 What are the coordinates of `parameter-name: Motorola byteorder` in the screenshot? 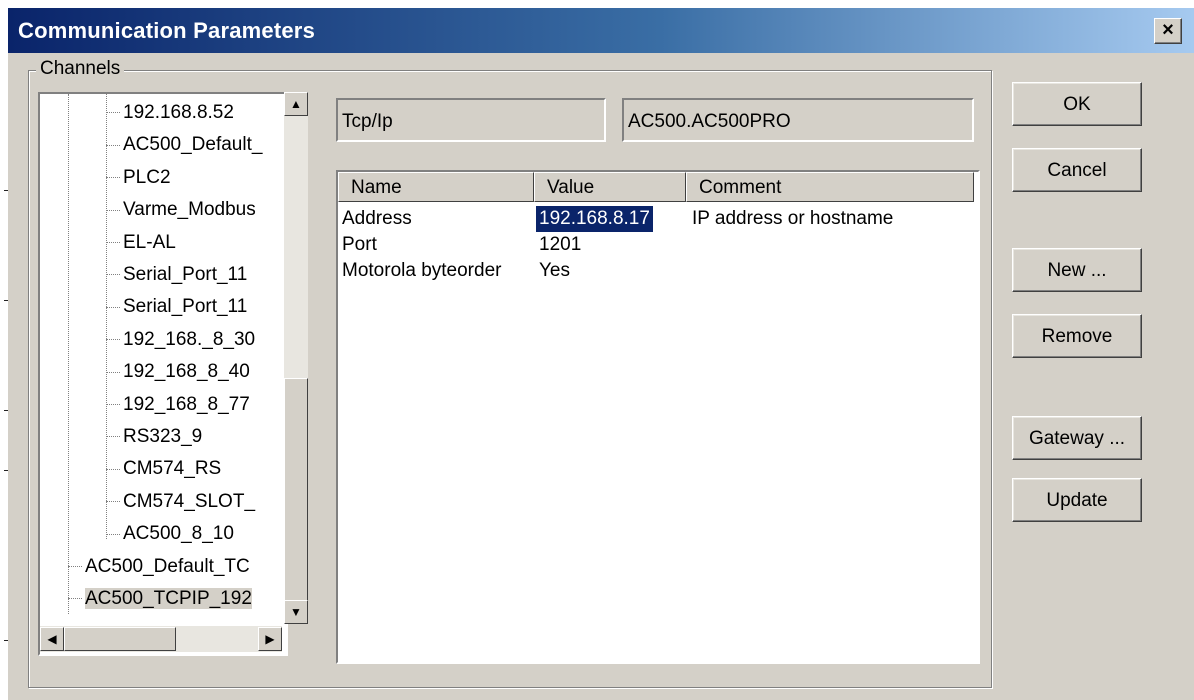 It's located at (422, 270).